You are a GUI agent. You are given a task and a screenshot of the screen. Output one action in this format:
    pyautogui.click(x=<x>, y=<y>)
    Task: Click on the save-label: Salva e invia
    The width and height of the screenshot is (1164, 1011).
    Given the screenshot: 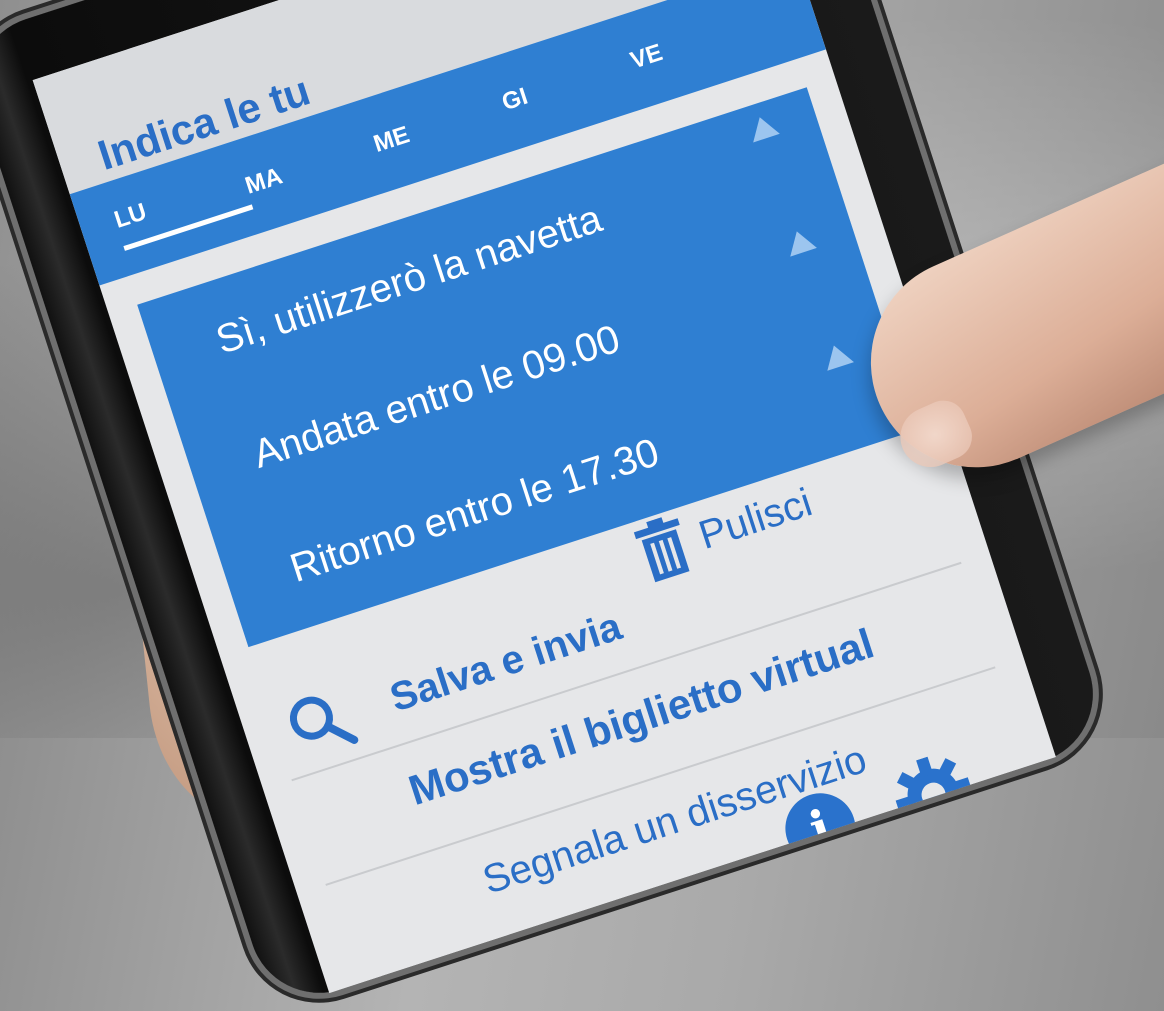 What is the action you would take?
    pyautogui.click(x=505, y=661)
    